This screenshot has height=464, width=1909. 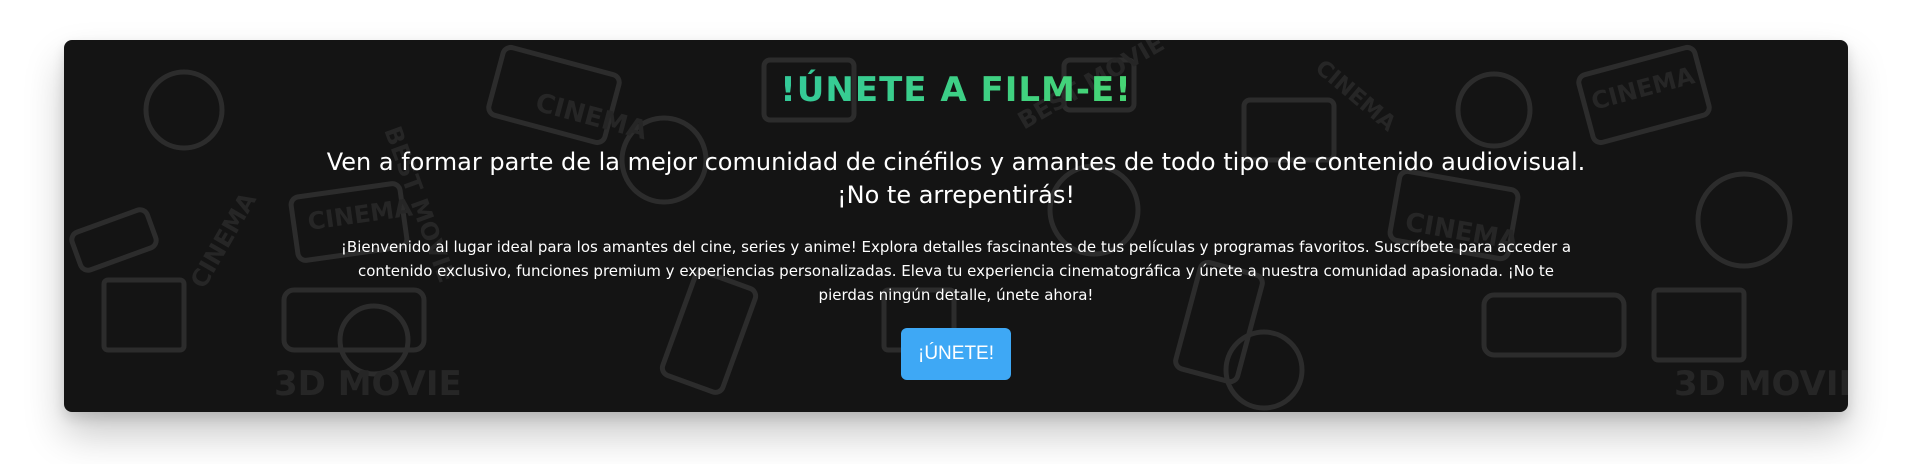 I want to click on banner-title: !ÚNETE A FILM-E!, so click(x=956, y=90).